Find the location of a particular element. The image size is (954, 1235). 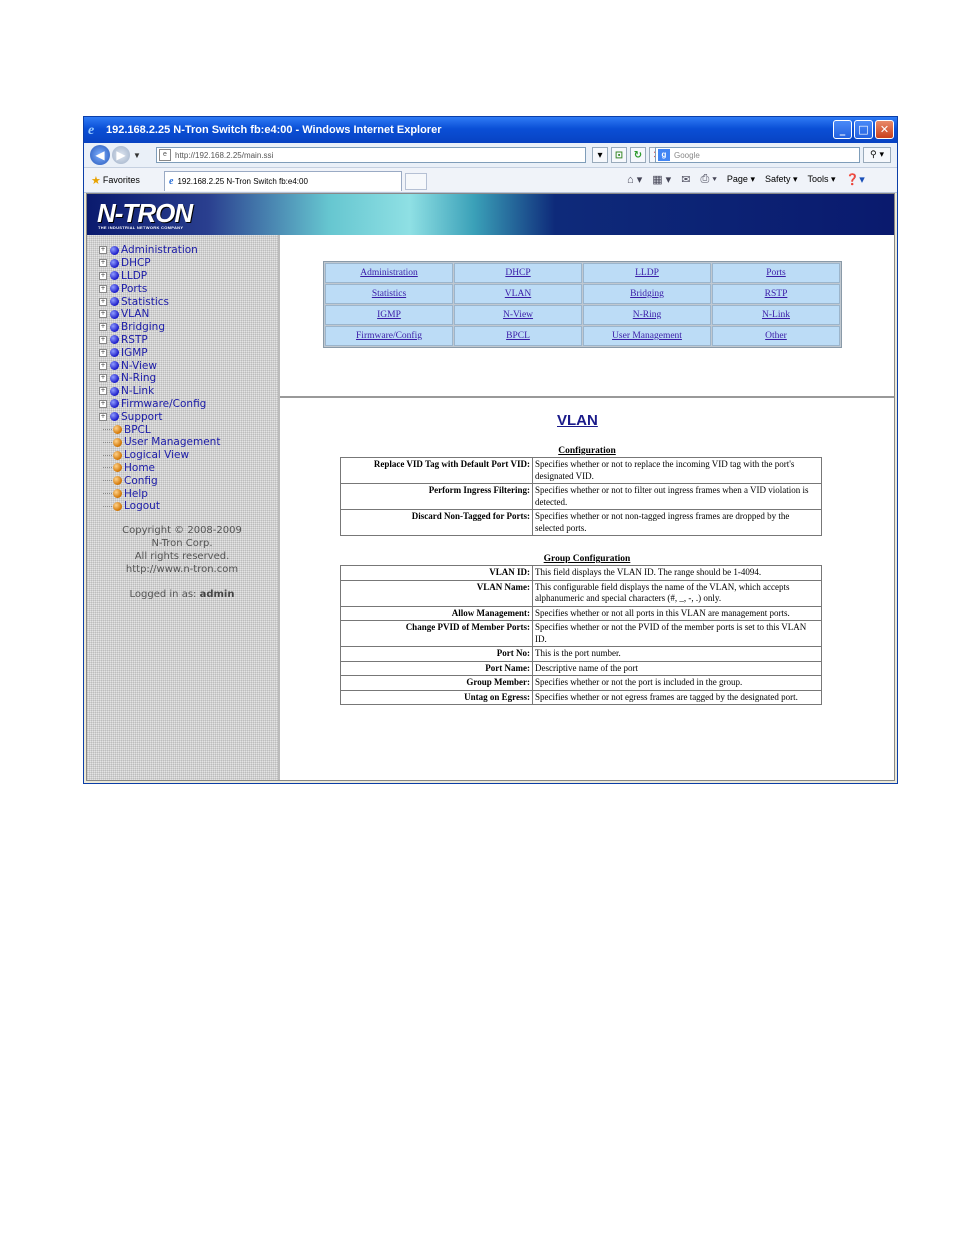

browser-tab: e 192.168.2.25 N-Tron Switch fb:e4:00 is located at coordinates (283, 181).